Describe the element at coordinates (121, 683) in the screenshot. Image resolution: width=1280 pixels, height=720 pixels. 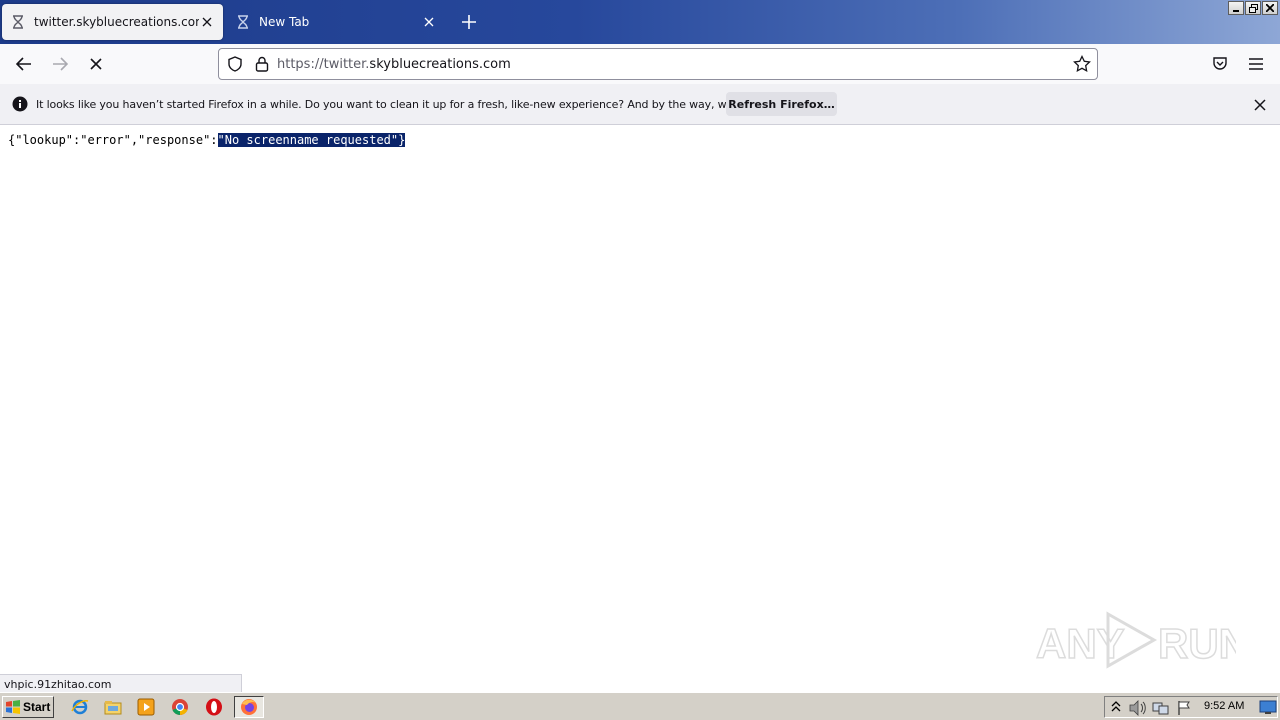
I see `status-bar-url: vhpic.91zhitao.com` at that location.